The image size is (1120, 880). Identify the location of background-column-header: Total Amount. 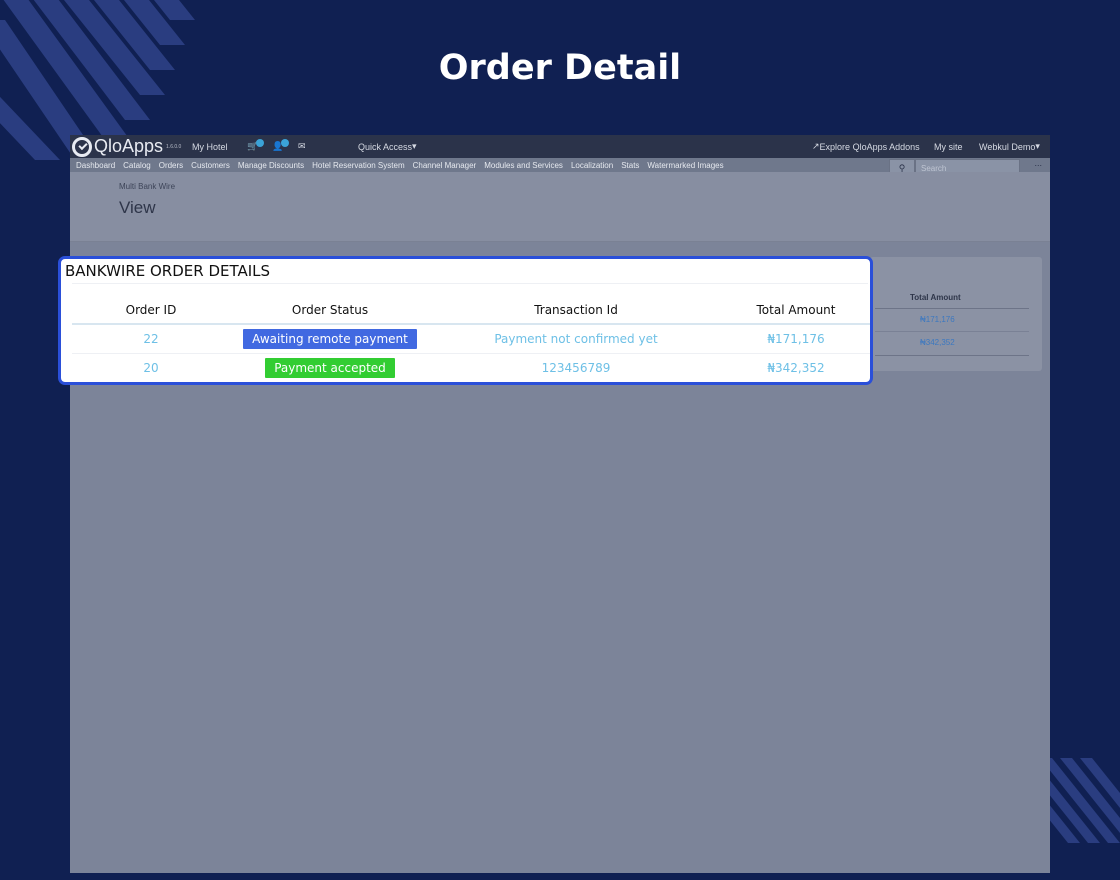
(935, 297).